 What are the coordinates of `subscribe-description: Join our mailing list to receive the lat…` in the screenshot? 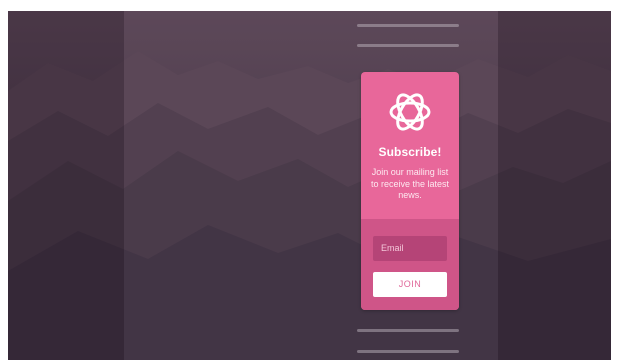 It's located at (410, 183).